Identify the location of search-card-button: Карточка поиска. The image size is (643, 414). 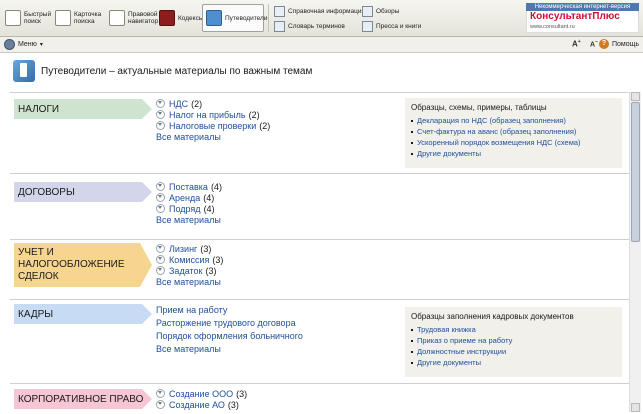
(78, 18).